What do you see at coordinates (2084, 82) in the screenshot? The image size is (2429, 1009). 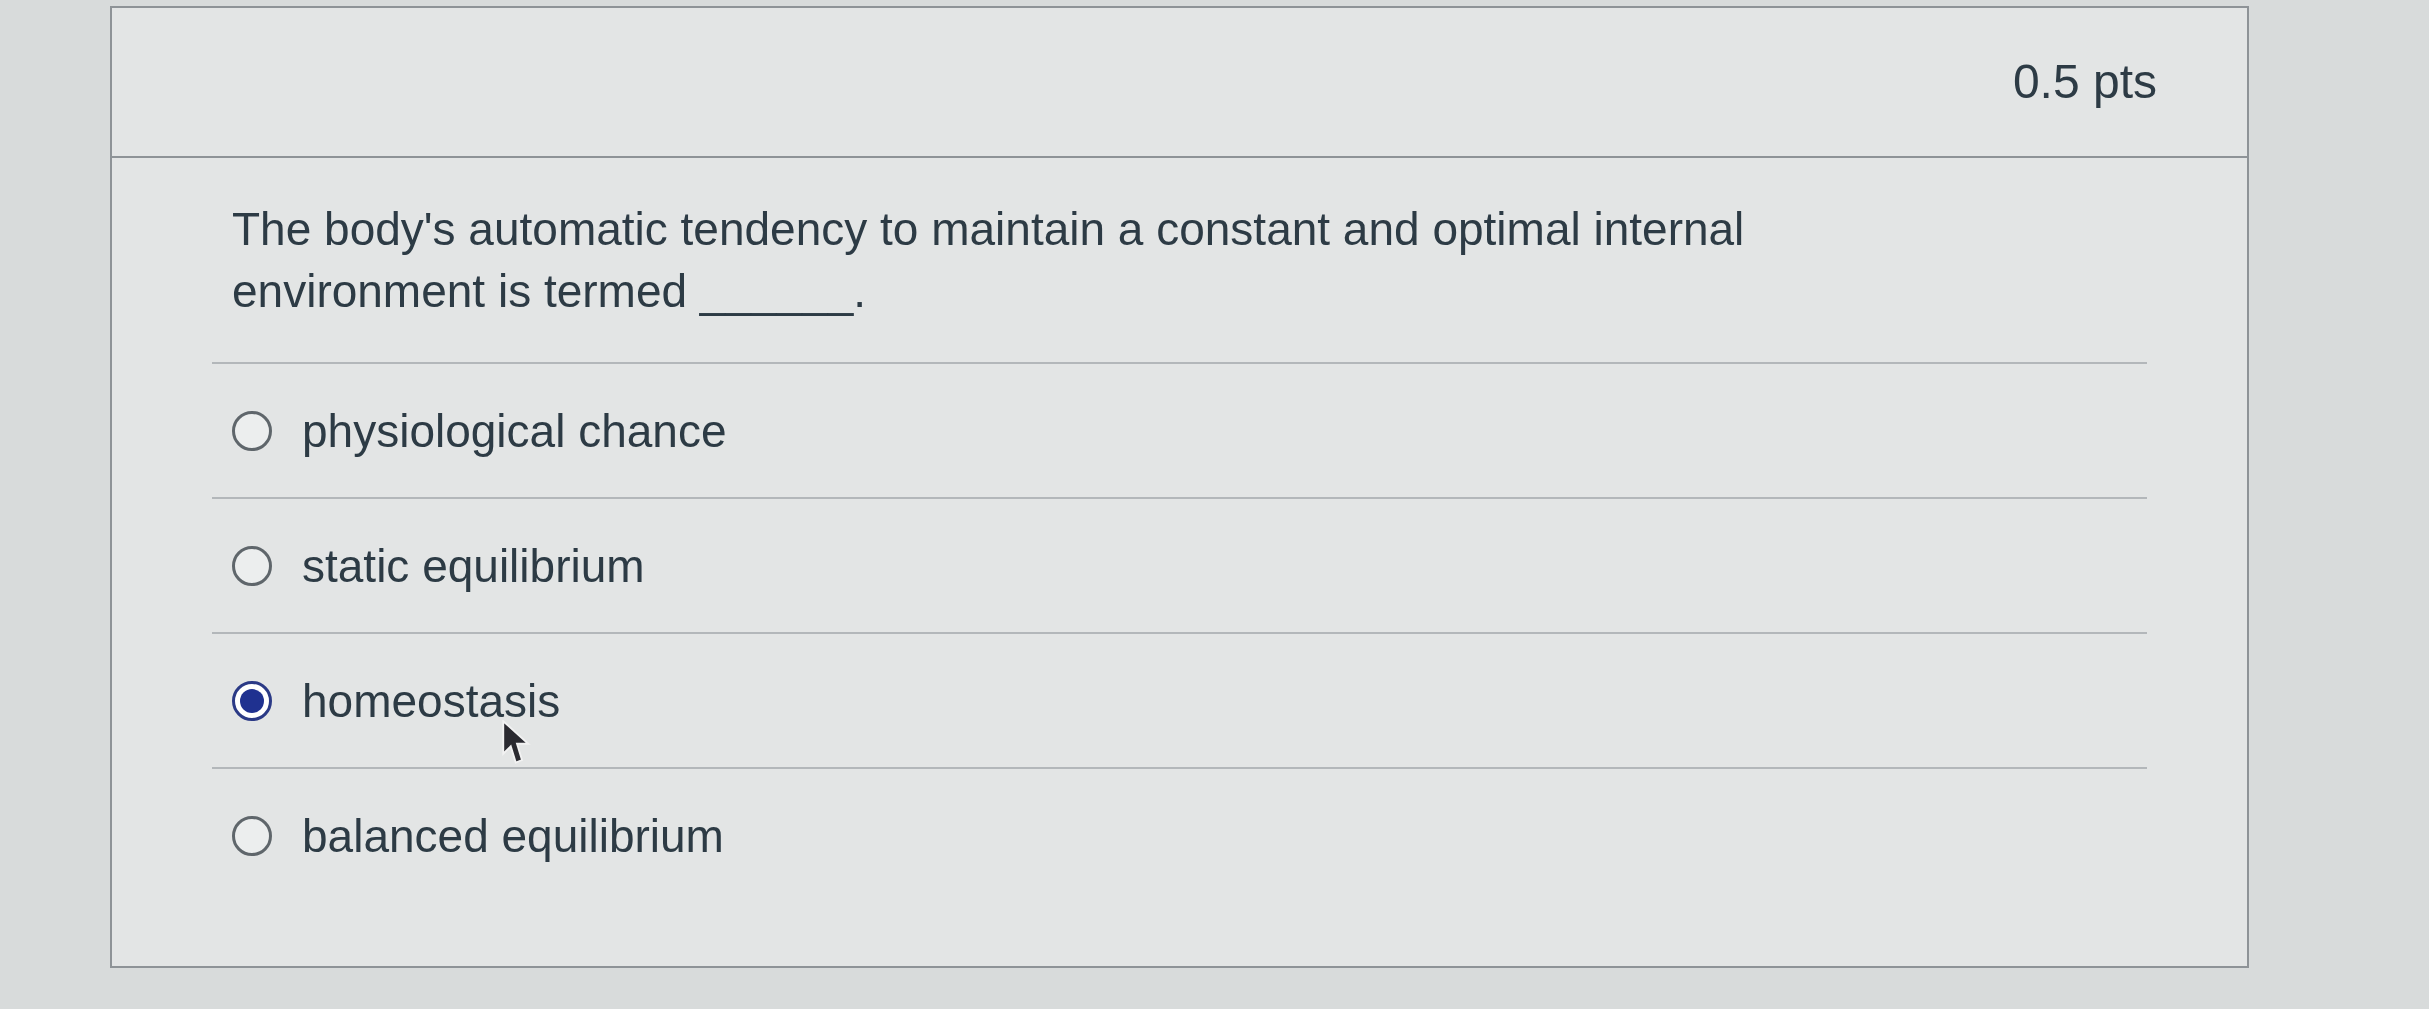 I see `points-label: 0.5 pts` at bounding box center [2084, 82].